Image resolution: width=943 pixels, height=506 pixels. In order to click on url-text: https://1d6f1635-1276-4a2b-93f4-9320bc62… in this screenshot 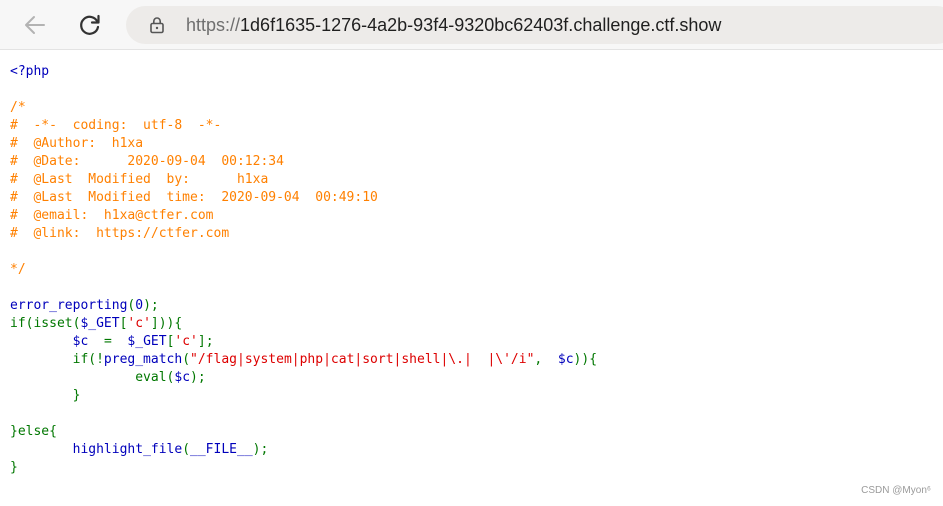, I will do `click(453, 25)`.